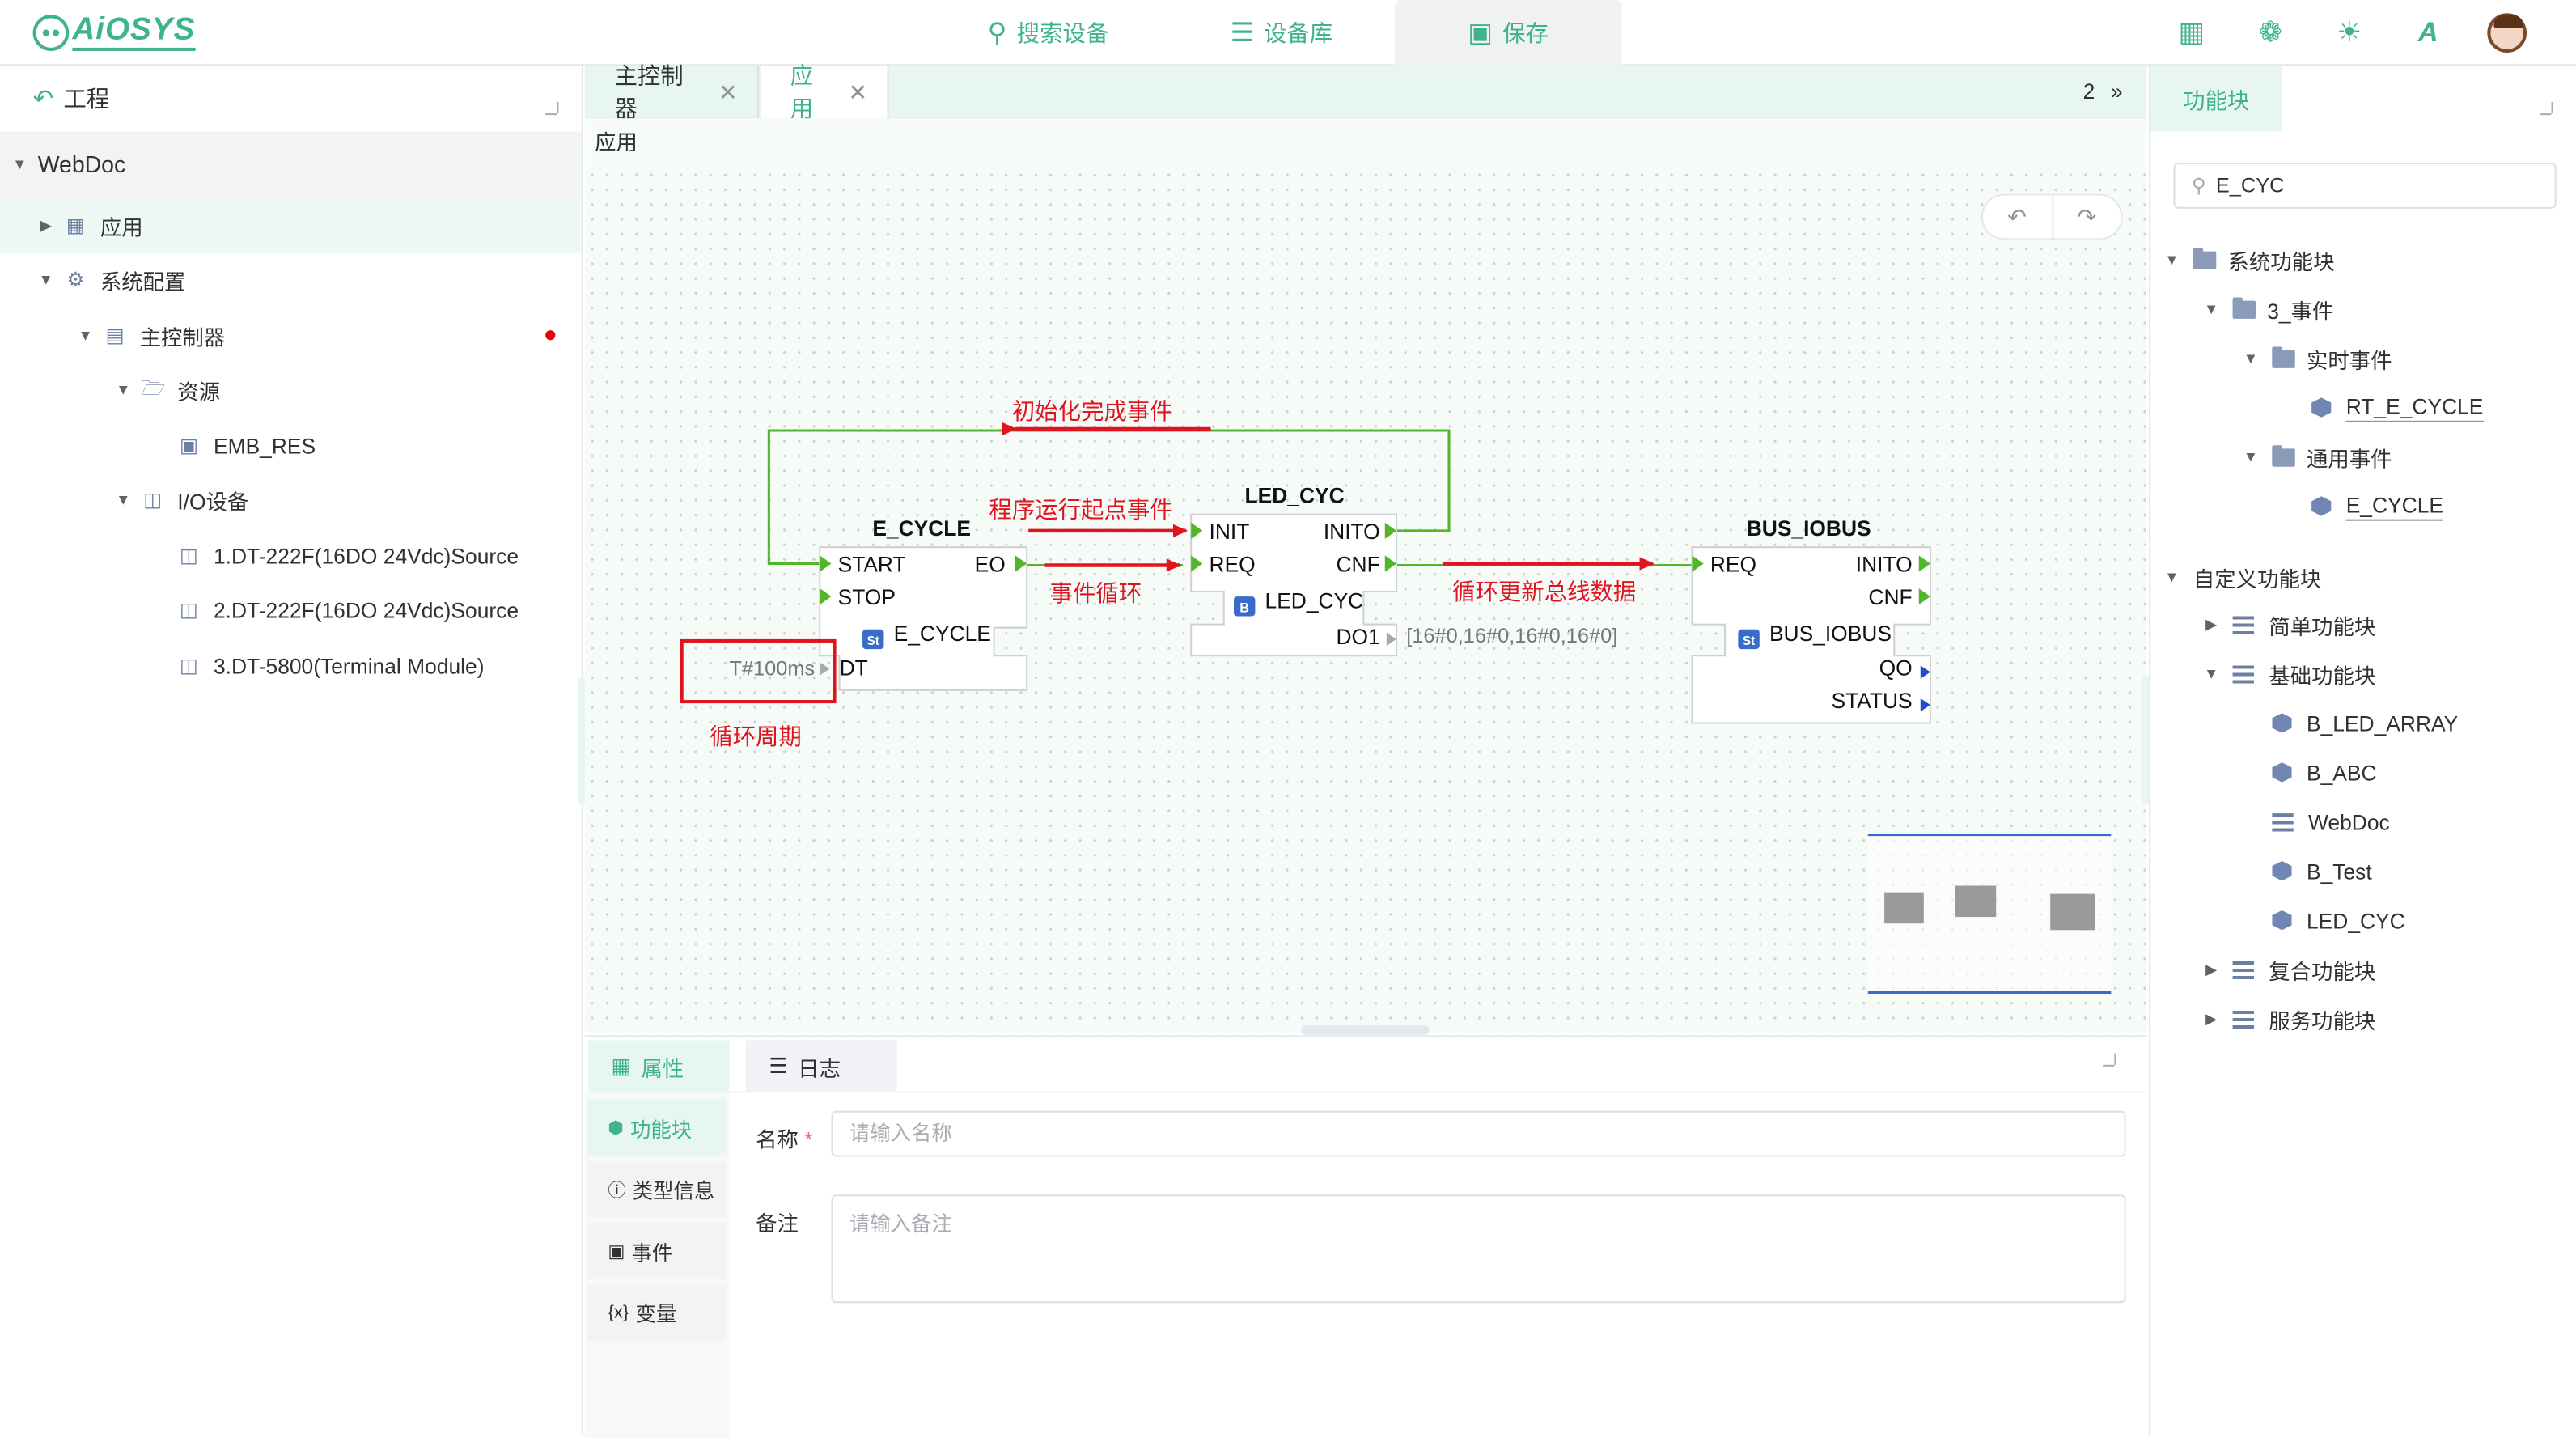  Describe the element at coordinates (1365, 1030) in the screenshot. I see `vertical-resize-handle` at that location.